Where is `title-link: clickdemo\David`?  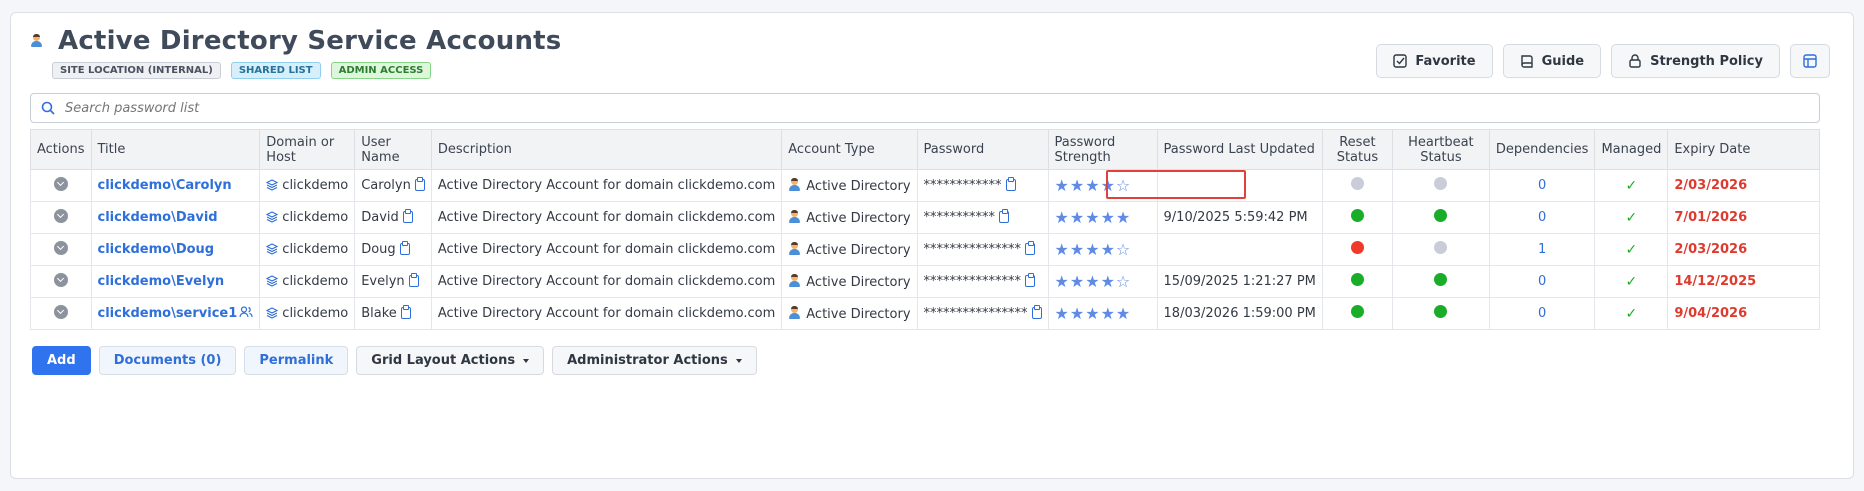
title-link: clickdemo\David is located at coordinates (158, 217).